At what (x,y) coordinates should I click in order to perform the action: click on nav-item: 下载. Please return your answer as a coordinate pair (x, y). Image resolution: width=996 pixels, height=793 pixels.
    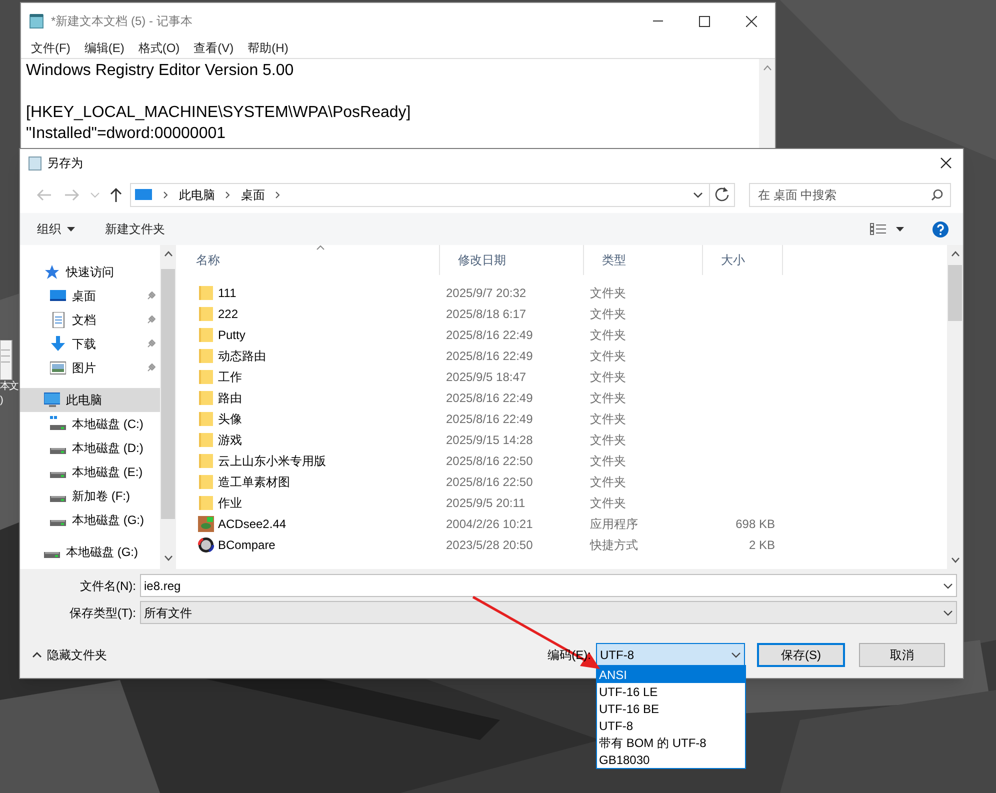
    Looking at the image, I should click on (90, 344).